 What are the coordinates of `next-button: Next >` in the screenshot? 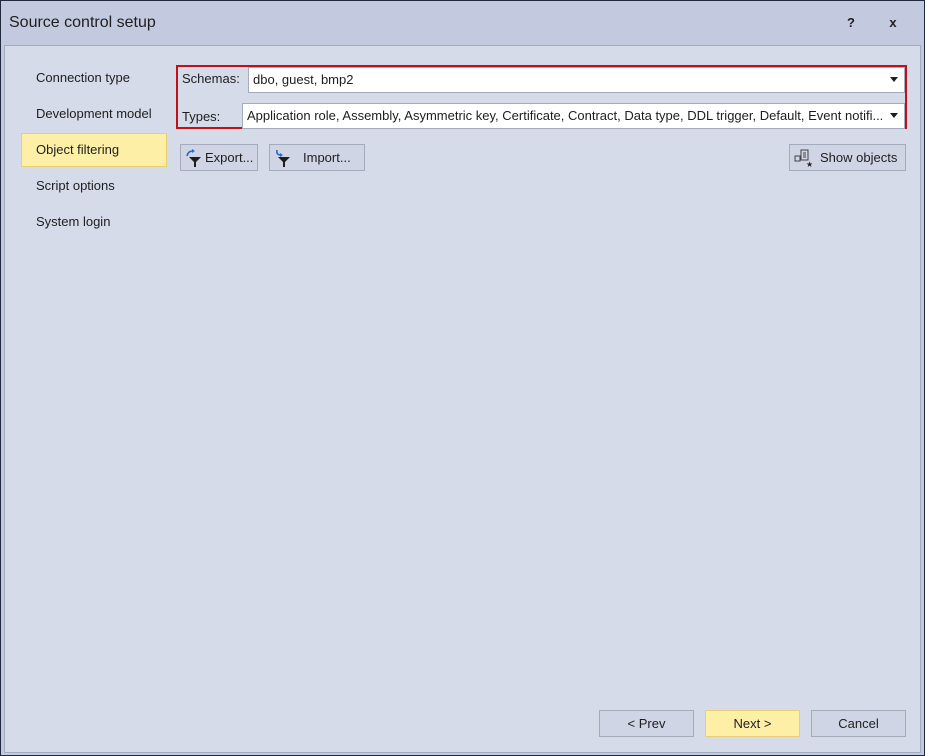 It's located at (752, 723).